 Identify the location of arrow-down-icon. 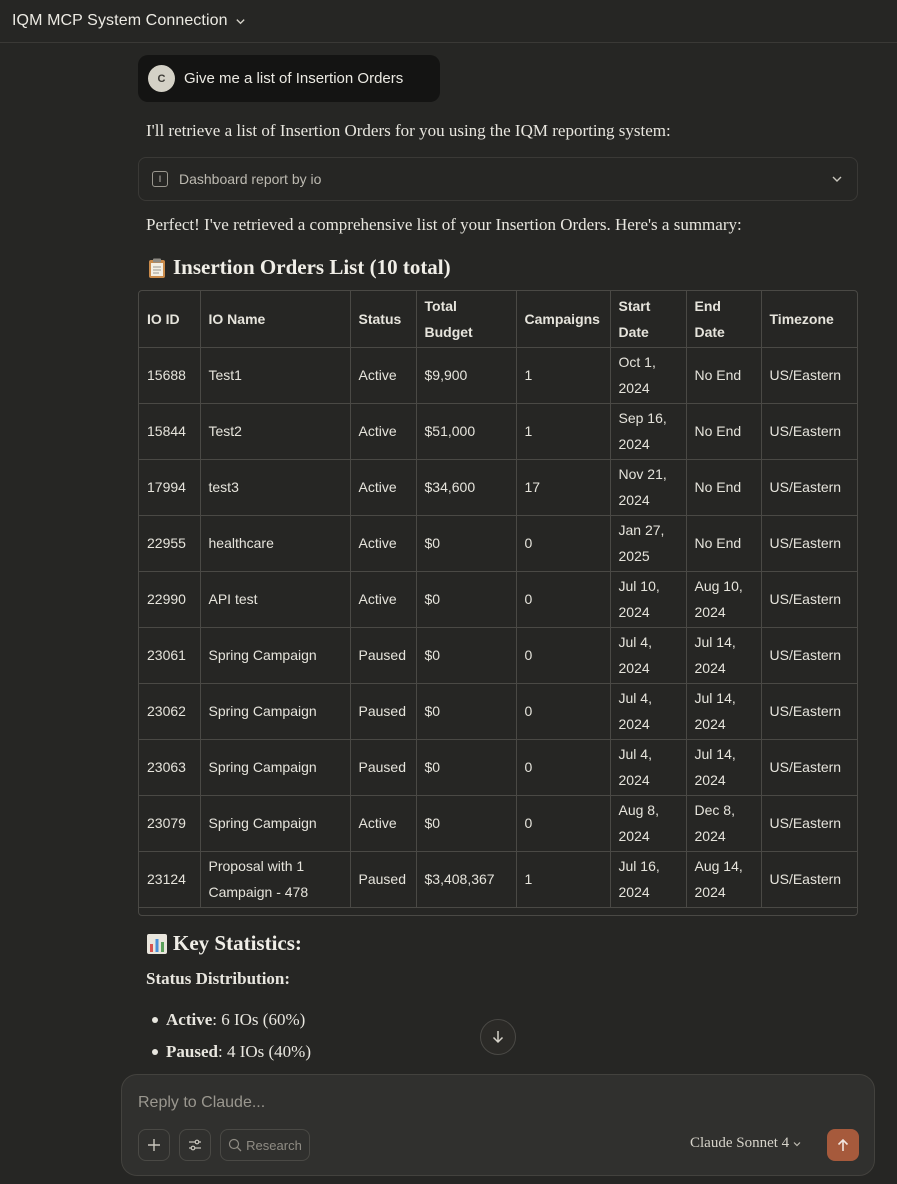
(498, 1037).